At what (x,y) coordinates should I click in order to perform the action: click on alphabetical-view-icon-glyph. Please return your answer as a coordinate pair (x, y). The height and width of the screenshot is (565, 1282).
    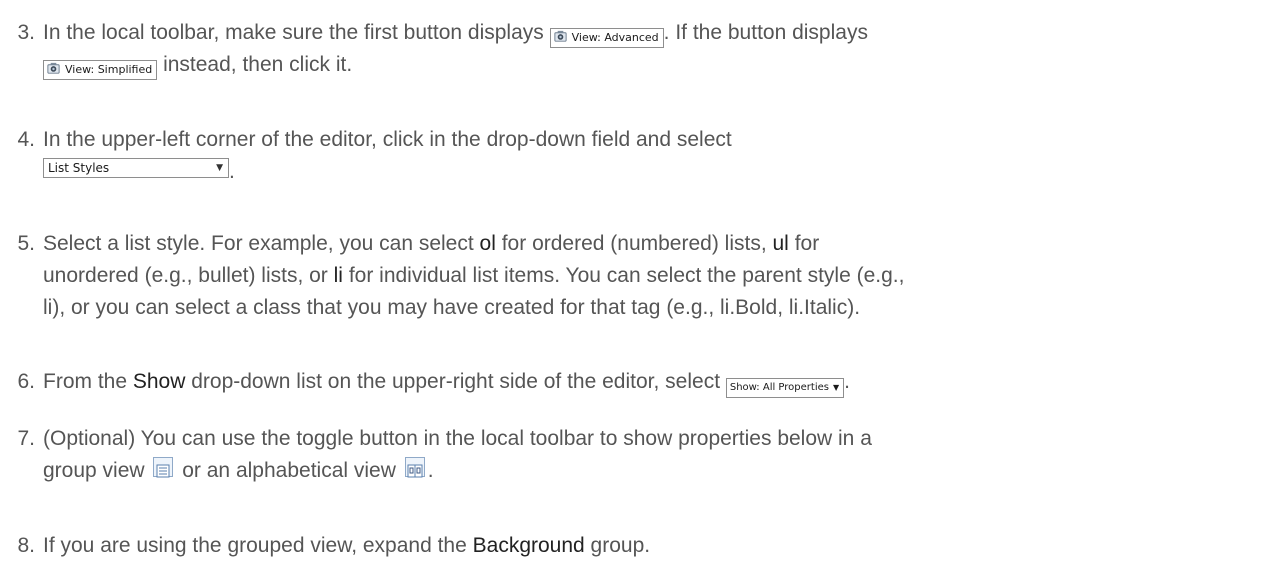
    Looking at the image, I should click on (415, 471).